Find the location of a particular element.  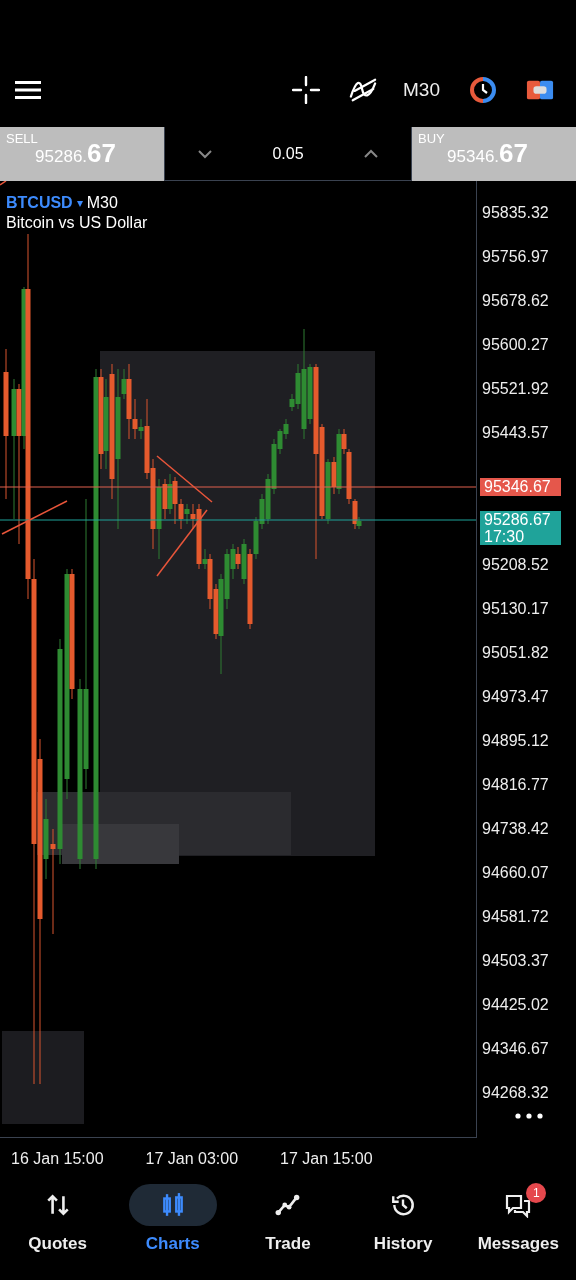

ask-price-tag: 95346.67 is located at coordinates (520, 487).